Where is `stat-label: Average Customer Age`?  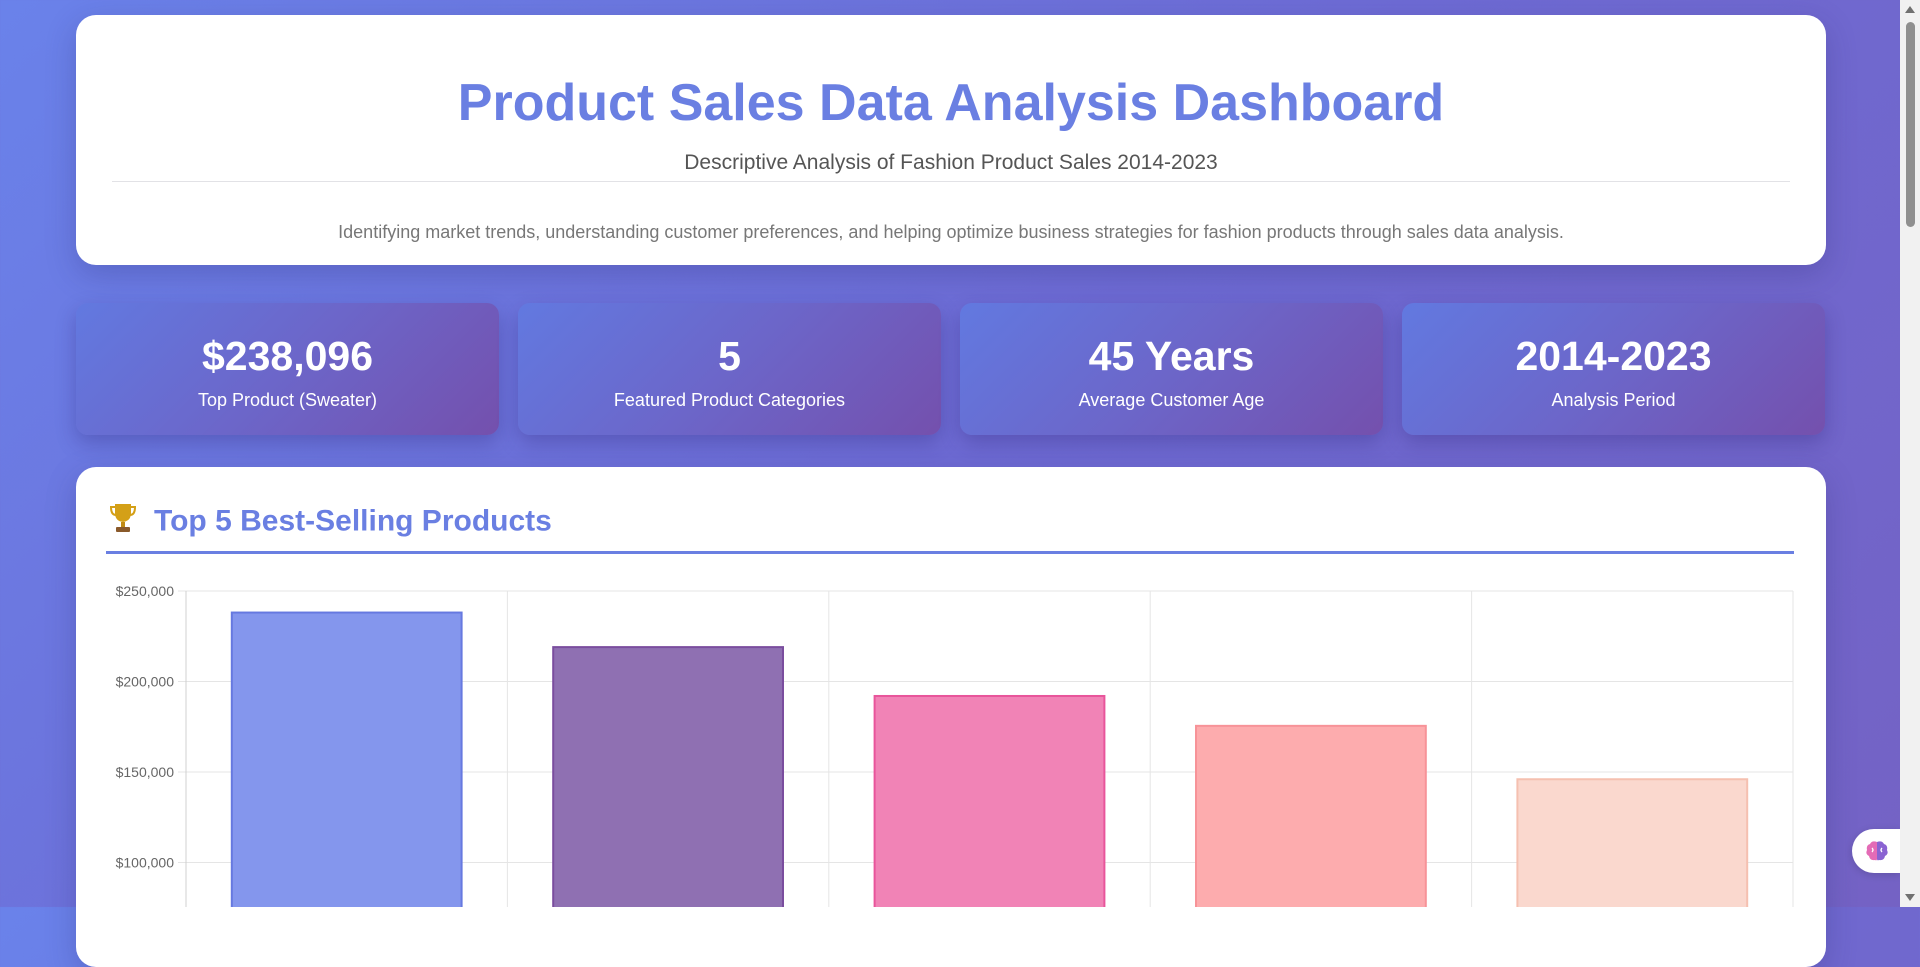 stat-label: Average Customer Age is located at coordinates (1171, 400).